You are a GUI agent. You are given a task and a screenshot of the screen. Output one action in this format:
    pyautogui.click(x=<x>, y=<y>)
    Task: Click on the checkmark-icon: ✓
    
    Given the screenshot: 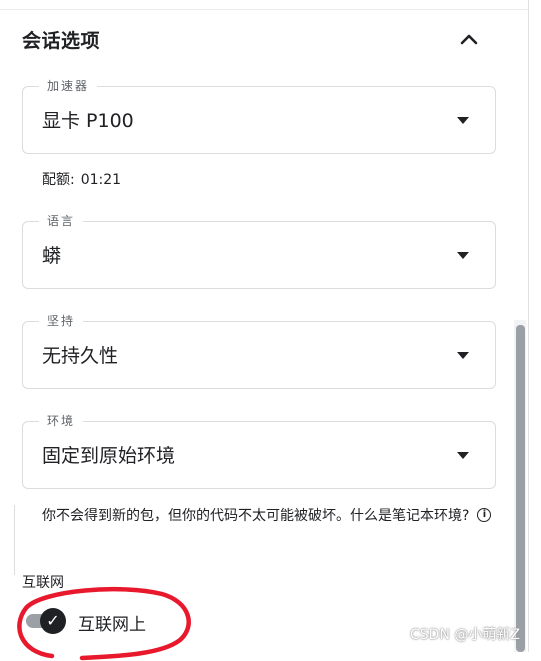 What is the action you would take?
    pyautogui.click(x=53, y=621)
    